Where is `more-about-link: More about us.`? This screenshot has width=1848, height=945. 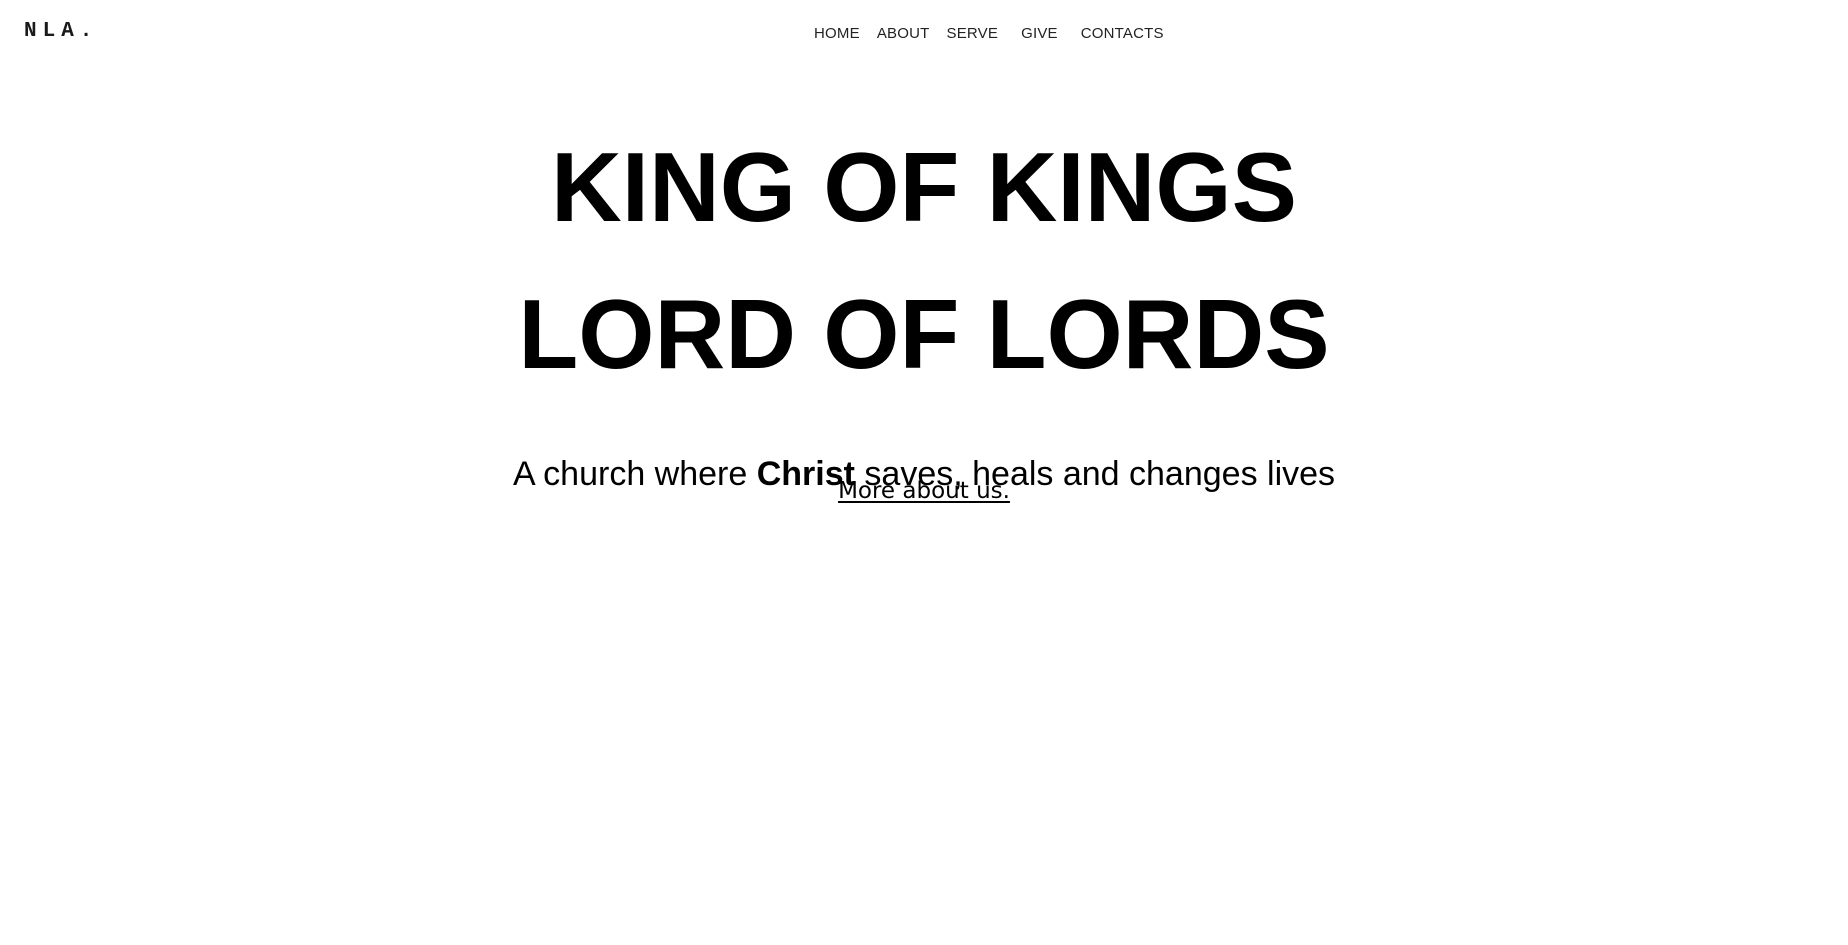 more-about-link: More about us. is located at coordinates (924, 491).